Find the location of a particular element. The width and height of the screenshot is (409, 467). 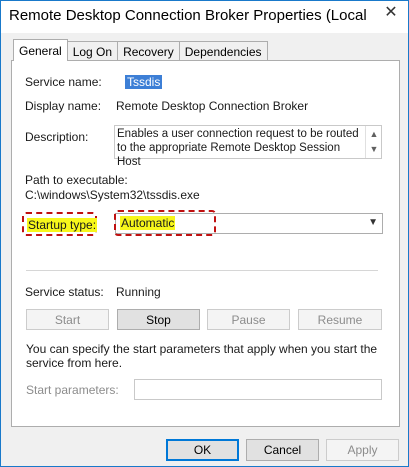

tab-dependencies: Dependencies is located at coordinates (223, 51).